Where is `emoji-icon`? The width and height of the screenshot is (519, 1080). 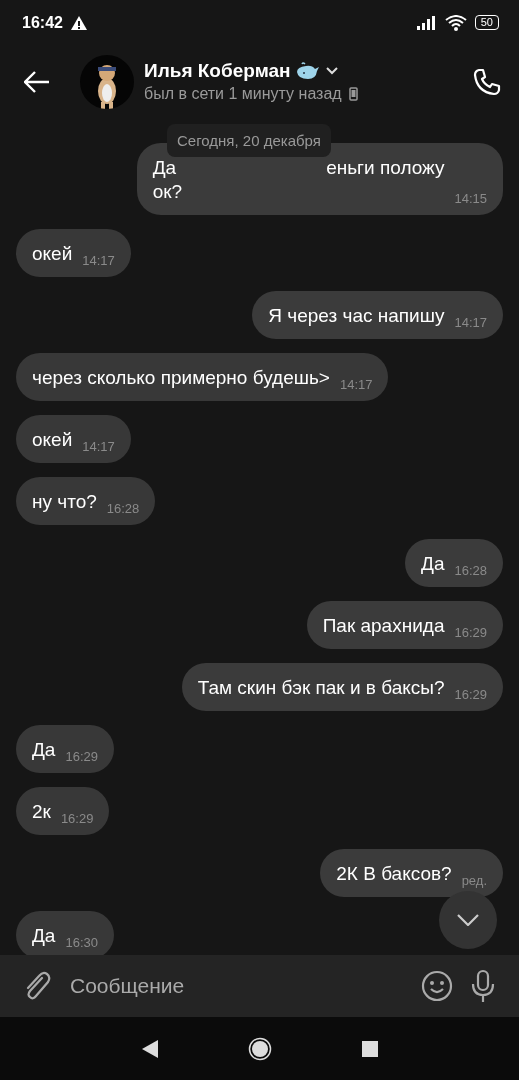 emoji-icon is located at coordinates (437, 986).